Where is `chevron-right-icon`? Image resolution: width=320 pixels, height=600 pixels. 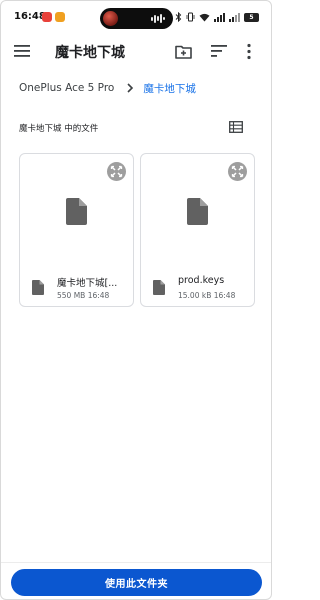
chevron-right-icon is located at coordinates (130, 88).